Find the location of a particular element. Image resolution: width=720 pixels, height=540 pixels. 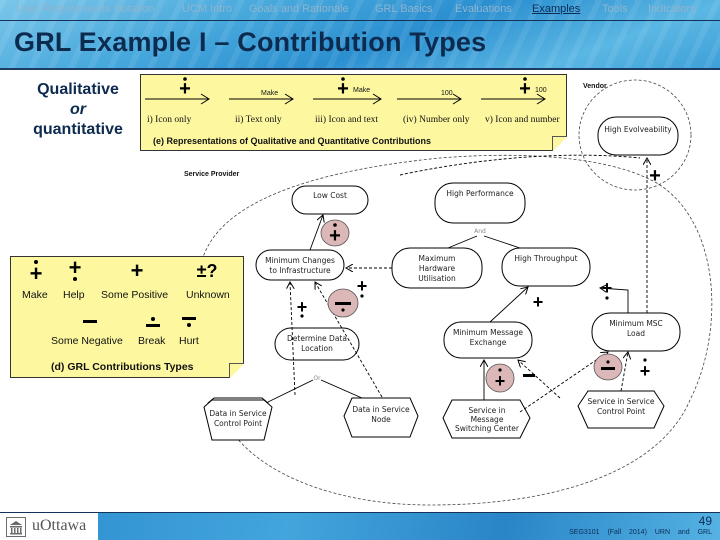

nav-item-goals-rationale: Goals and Rationale is located at coordinates (299, 9).